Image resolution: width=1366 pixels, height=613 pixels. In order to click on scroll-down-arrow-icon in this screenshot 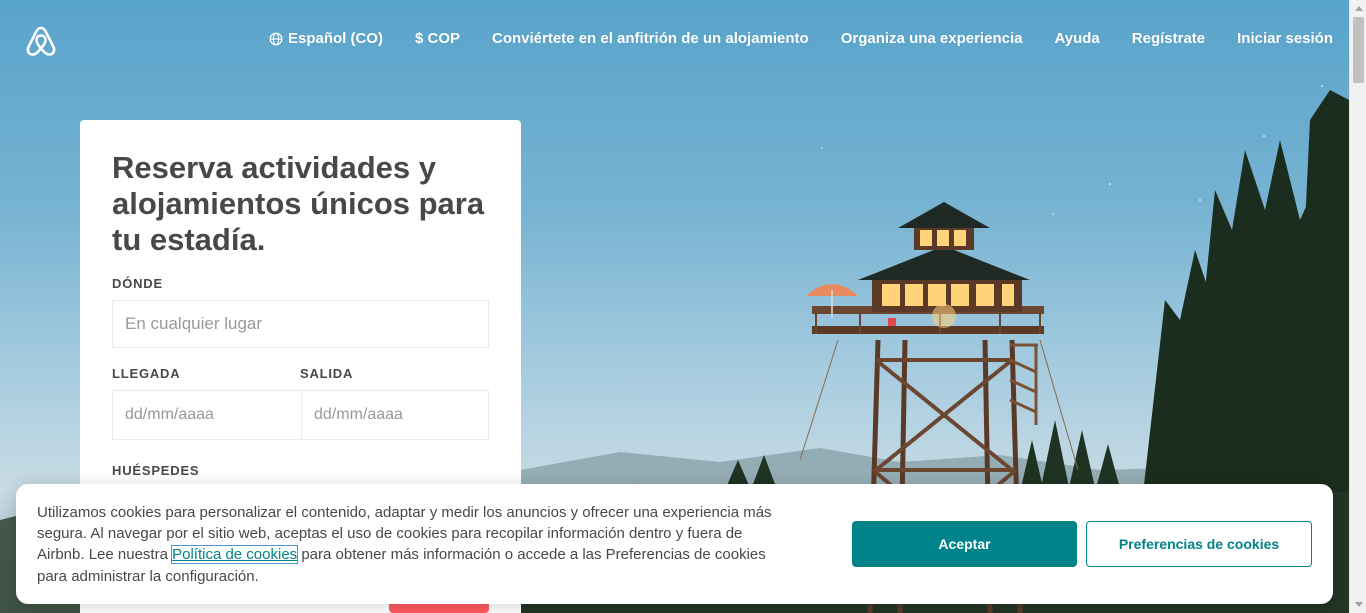, I will do `click(1358, 604)`.